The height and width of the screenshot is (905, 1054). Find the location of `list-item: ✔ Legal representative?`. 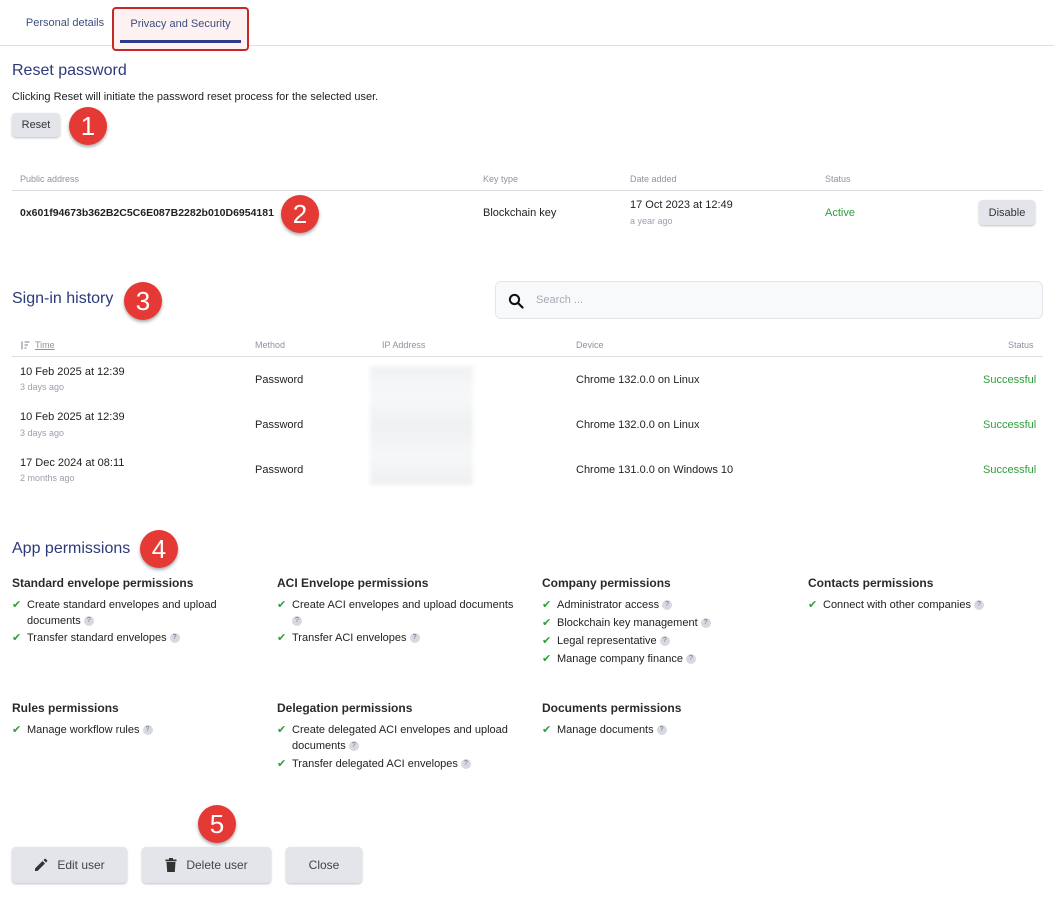

list-item: ✔ Legal representative? is located at coordinates (662, 641).